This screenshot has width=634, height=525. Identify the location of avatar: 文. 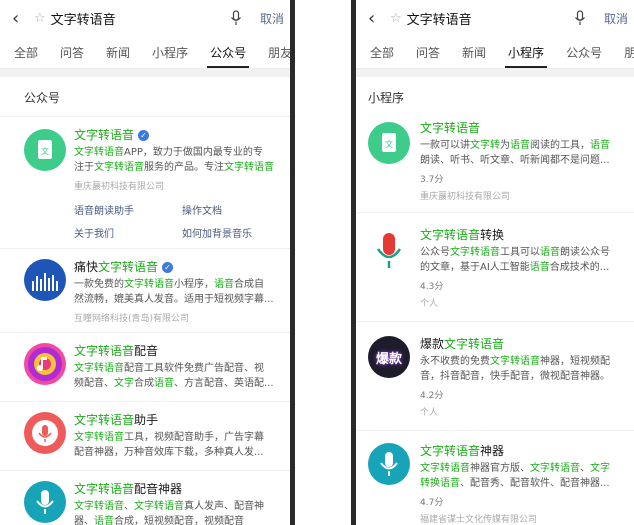
(45, 150).